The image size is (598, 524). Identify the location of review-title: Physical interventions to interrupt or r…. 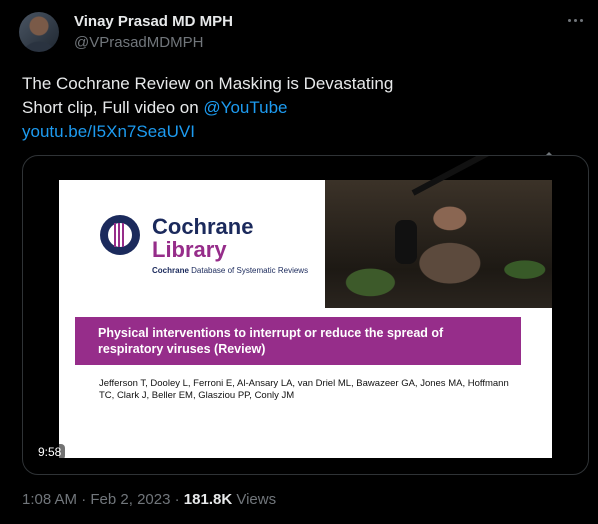
(271, 341).